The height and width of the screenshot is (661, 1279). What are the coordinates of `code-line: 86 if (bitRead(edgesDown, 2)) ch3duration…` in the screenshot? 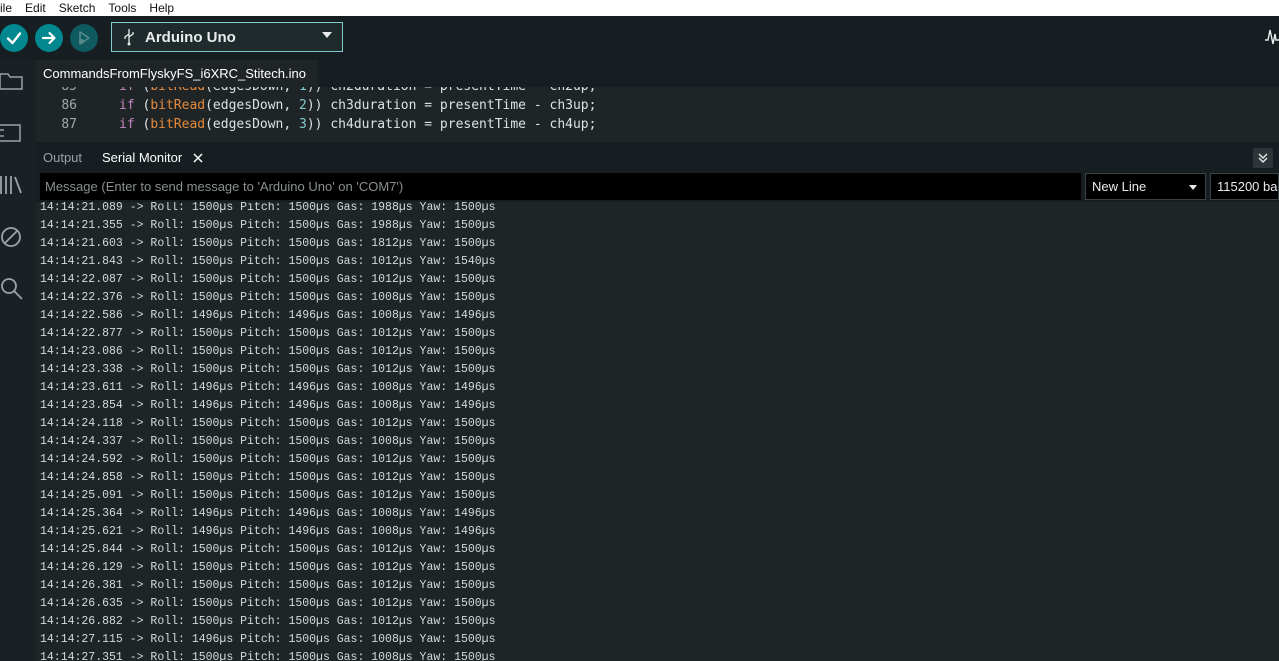 It's located at (316, 105).